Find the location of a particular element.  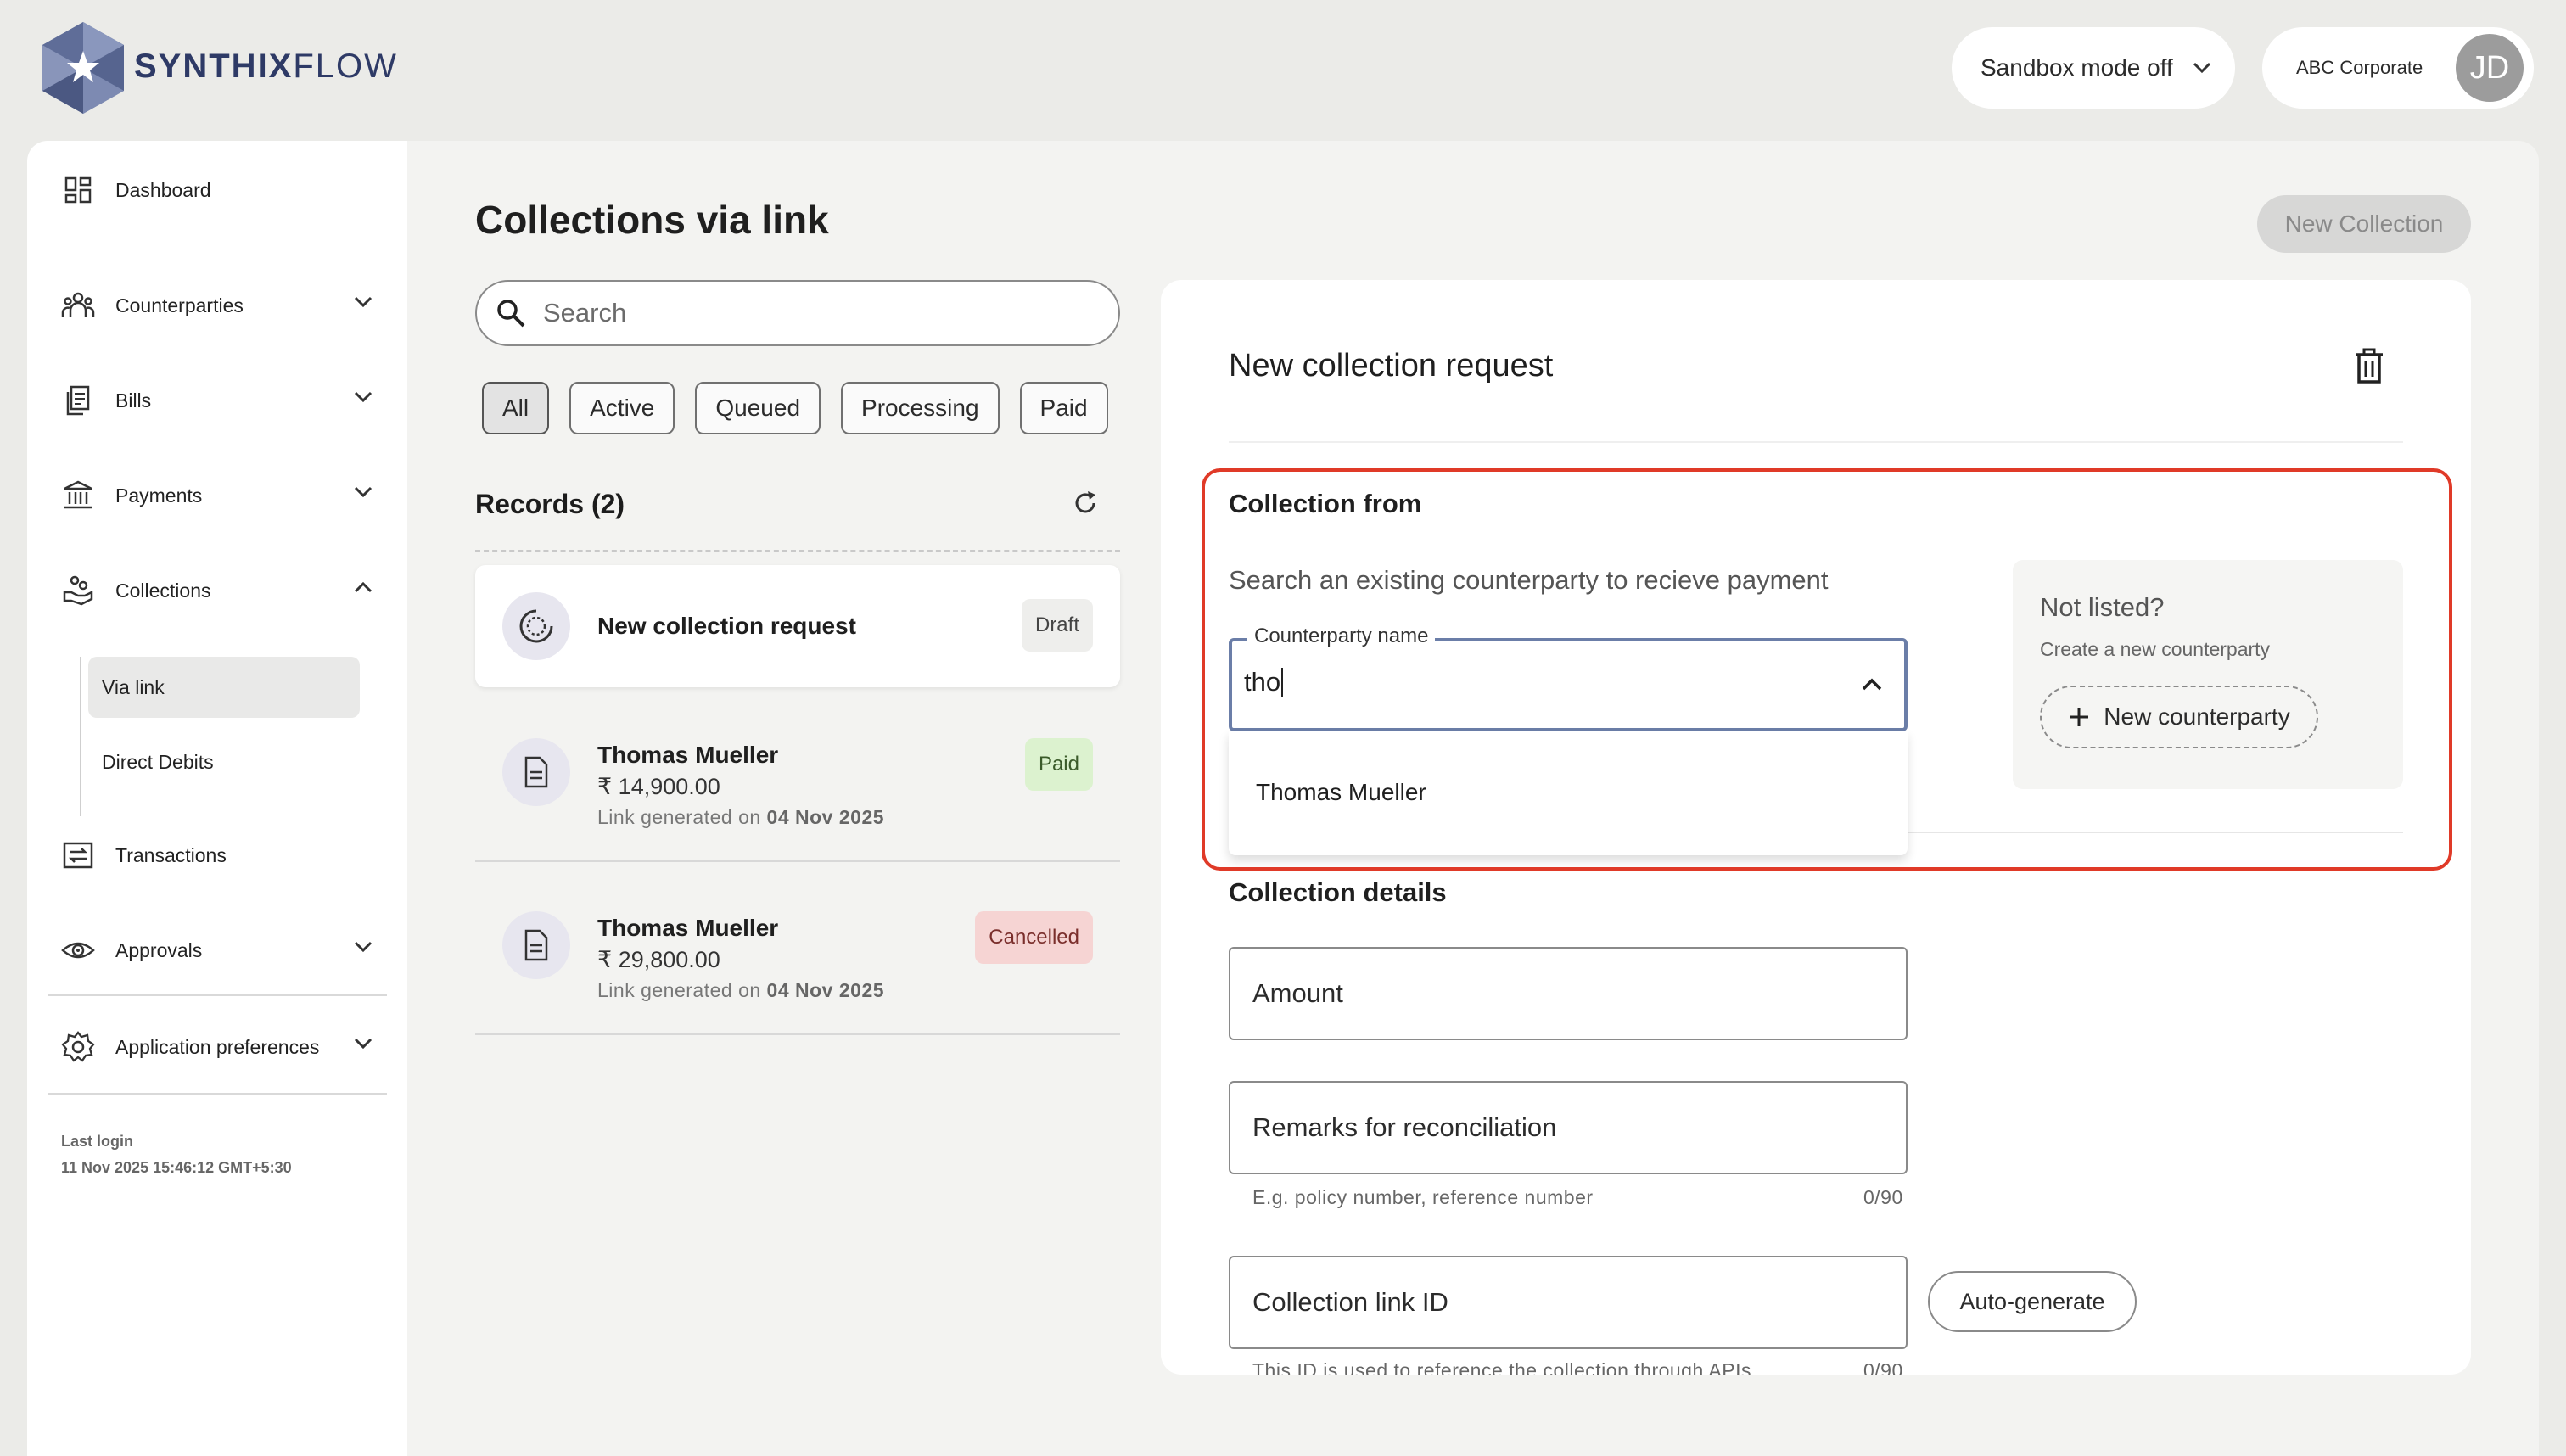

sidebar-item-payments: Payments is located at coordinates (222, 496).